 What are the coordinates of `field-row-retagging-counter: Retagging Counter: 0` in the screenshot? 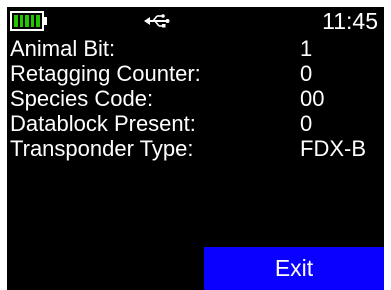 It's located at (196, 73).